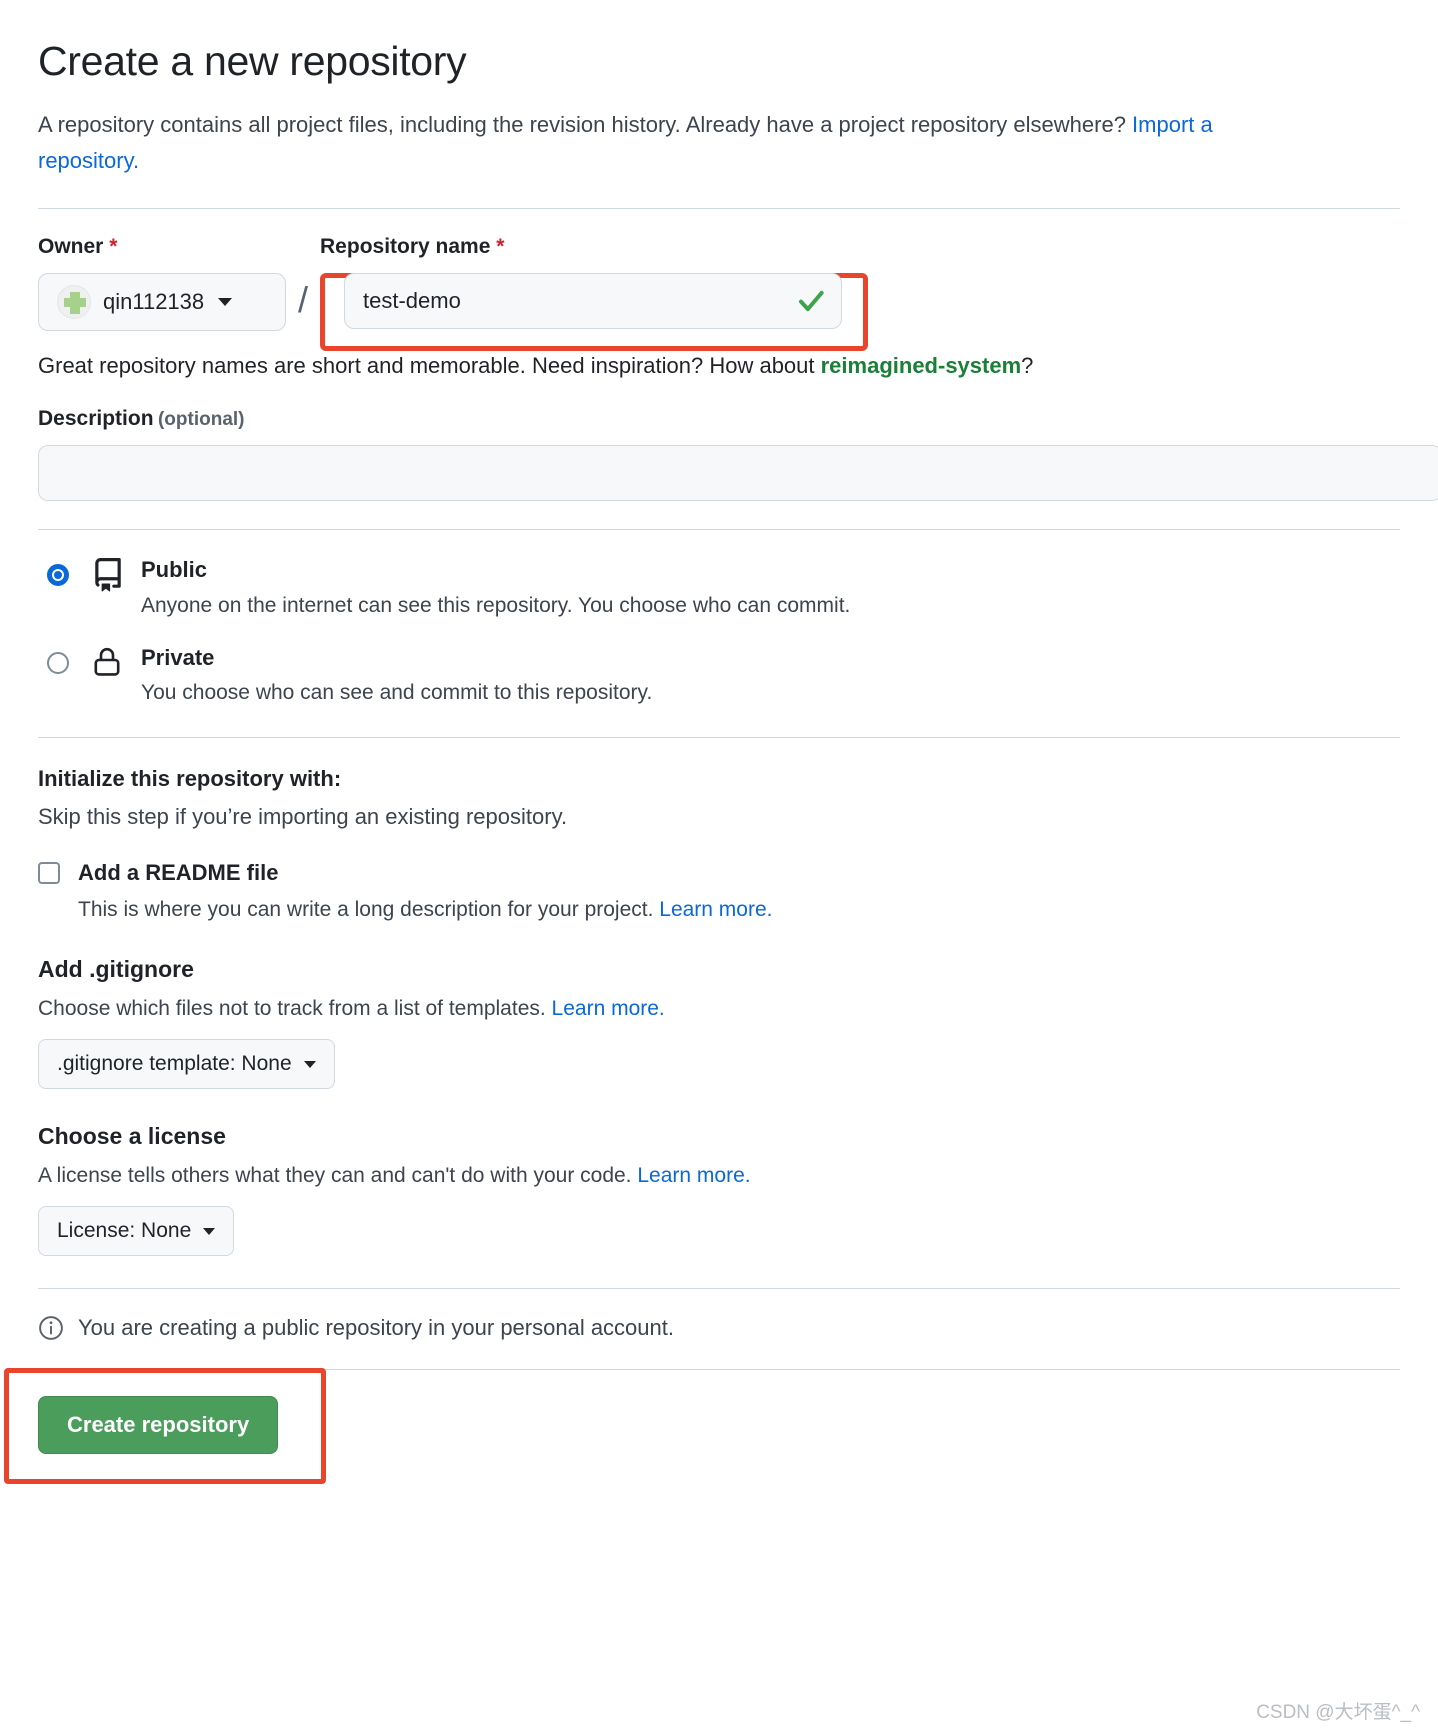  Describe the element at coordinates (719, 873) in the screenshot. I see `readme-checkbox-row: Add a README file` at that location.